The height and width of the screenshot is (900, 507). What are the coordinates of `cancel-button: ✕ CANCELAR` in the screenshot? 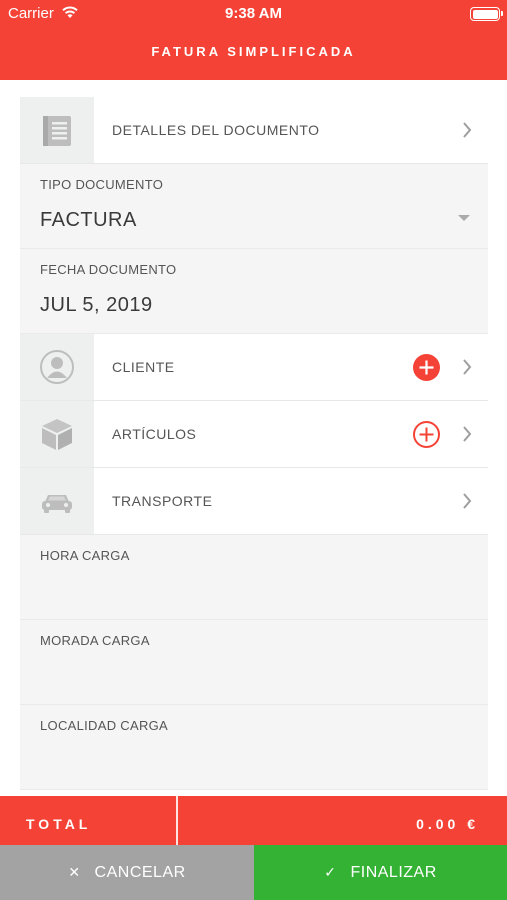 It's located at (127, 872).